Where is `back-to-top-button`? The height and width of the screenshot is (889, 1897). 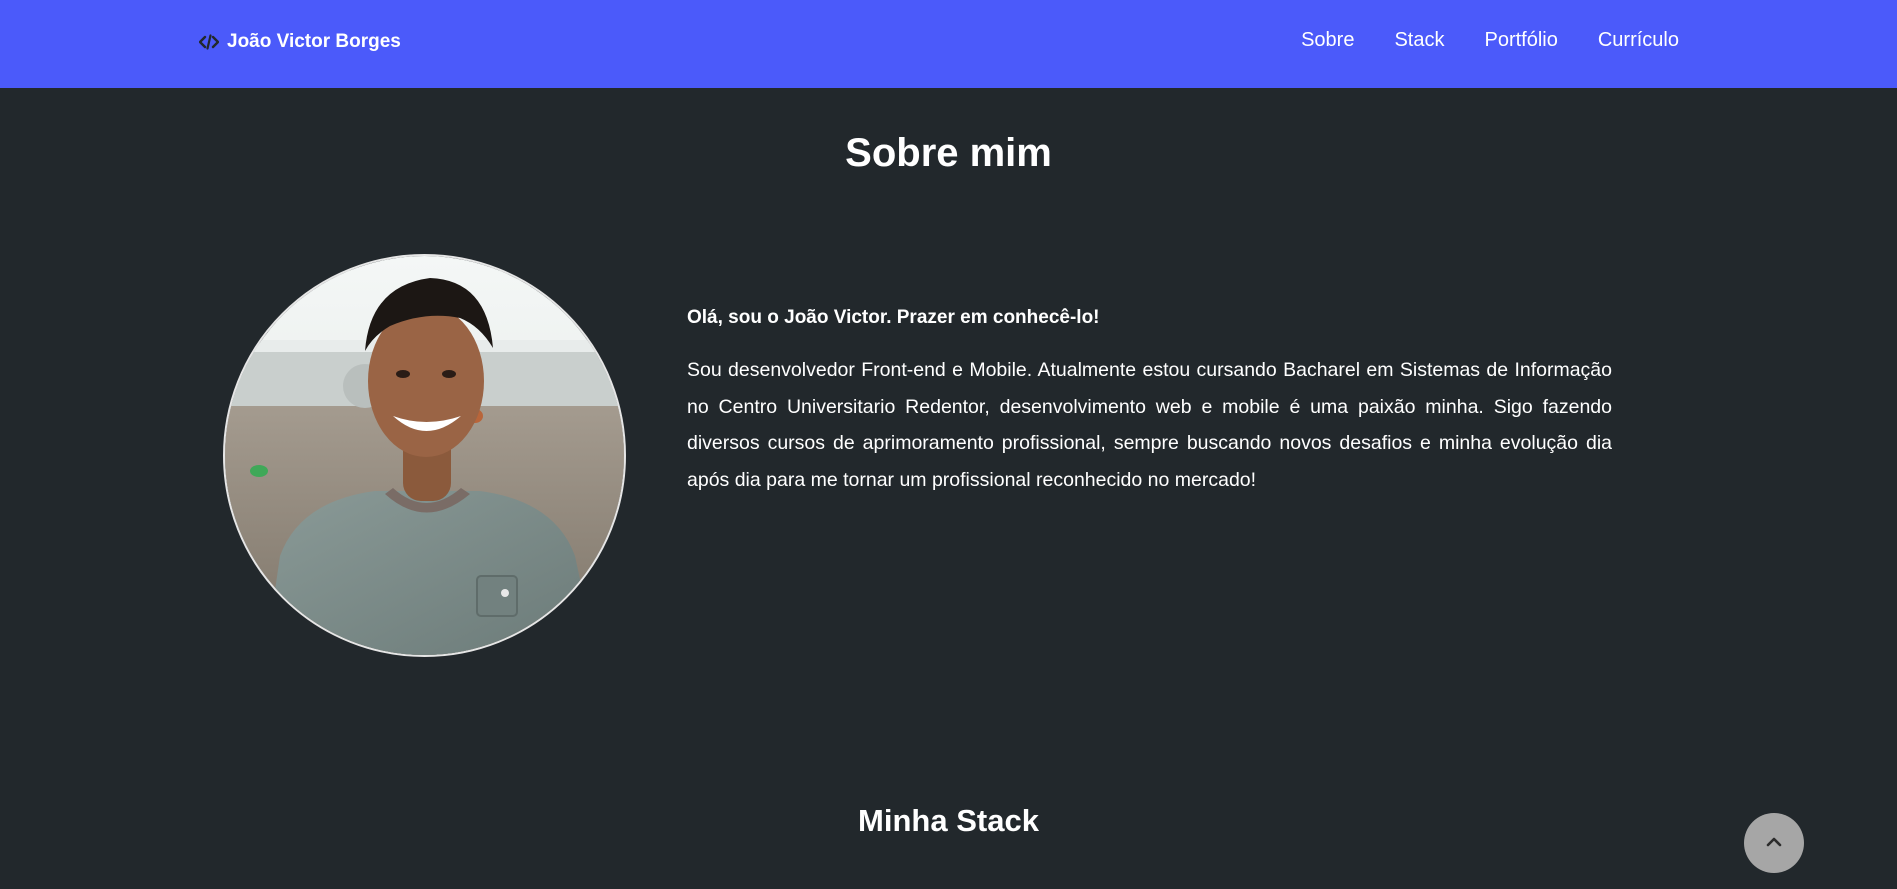
back-to-top-button is located at coordinates (1774, 843).